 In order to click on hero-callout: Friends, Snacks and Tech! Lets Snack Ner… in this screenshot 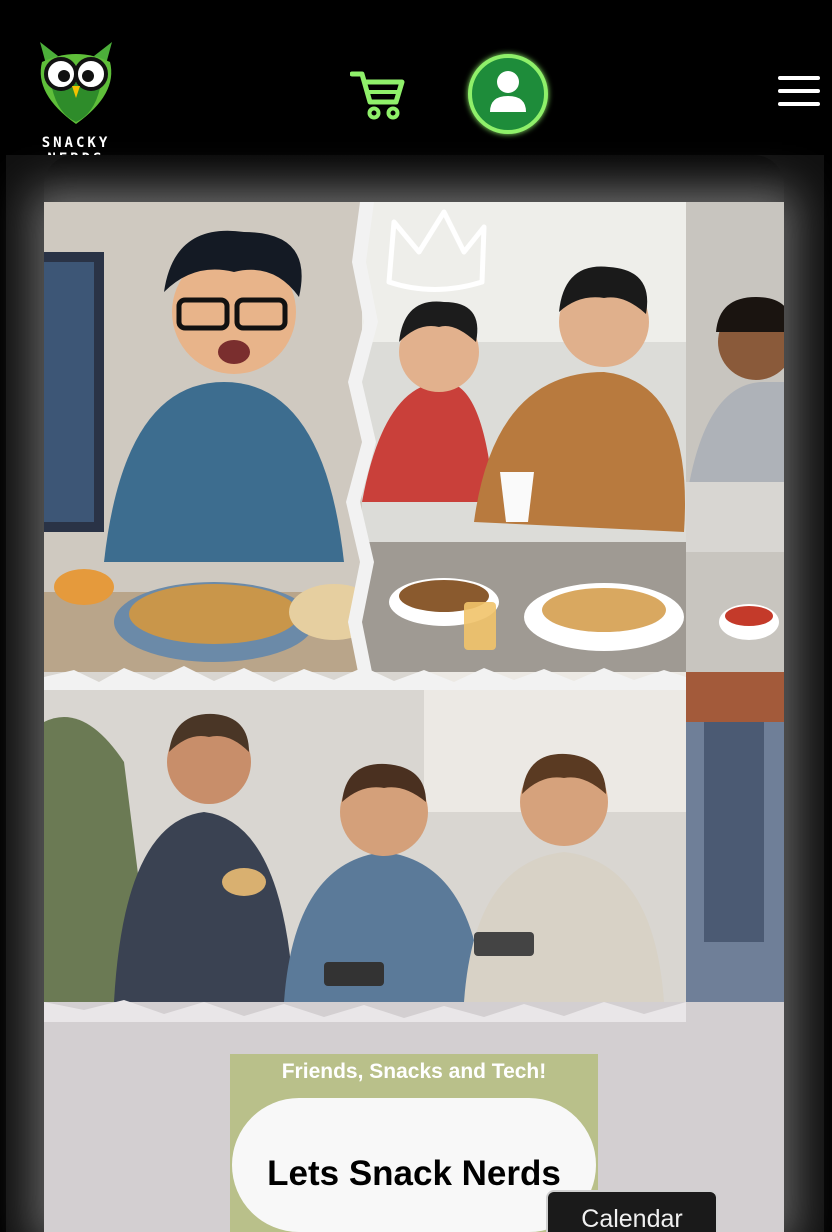, I will do `click(414, 1143)`.